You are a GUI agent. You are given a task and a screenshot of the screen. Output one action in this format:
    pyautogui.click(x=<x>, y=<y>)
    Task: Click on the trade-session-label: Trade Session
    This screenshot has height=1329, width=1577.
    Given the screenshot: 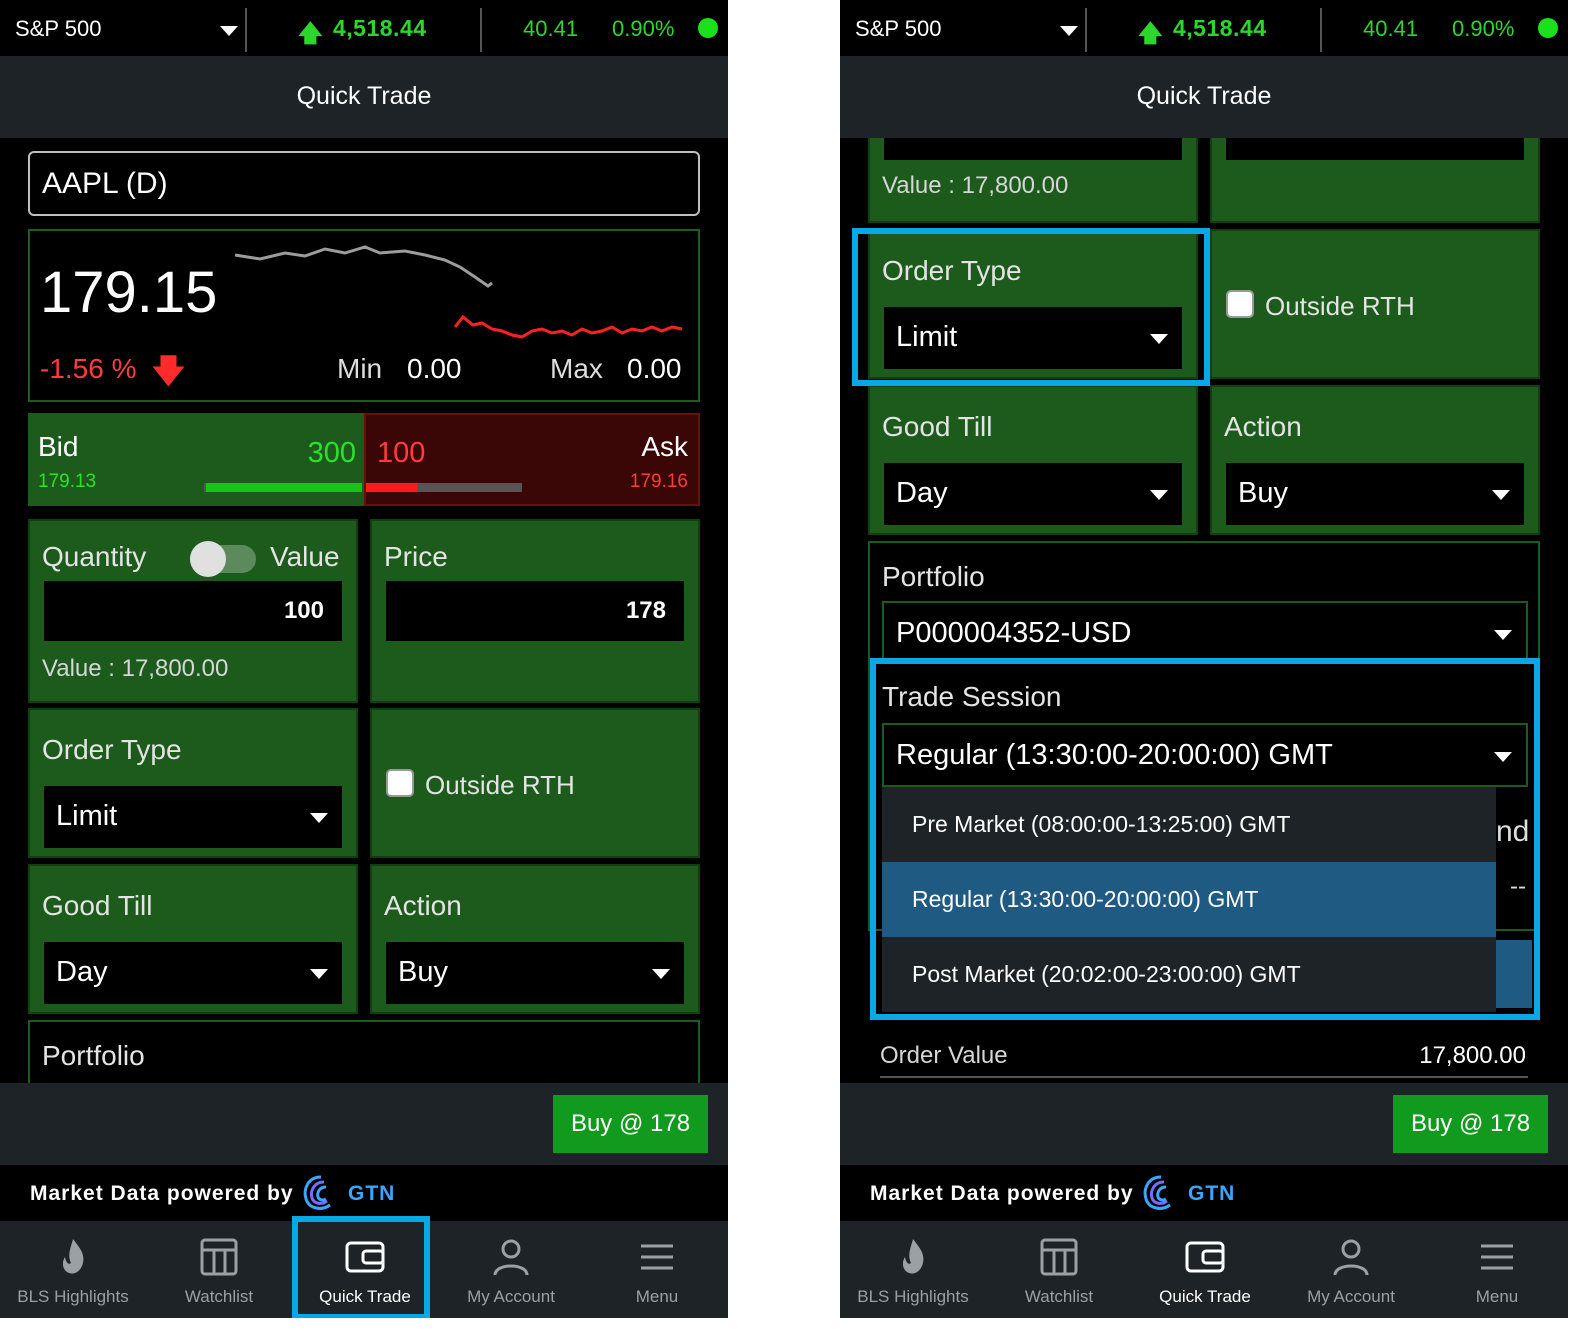 What is the action you would take?
    pyautogui.click(x=972, y=696)
    